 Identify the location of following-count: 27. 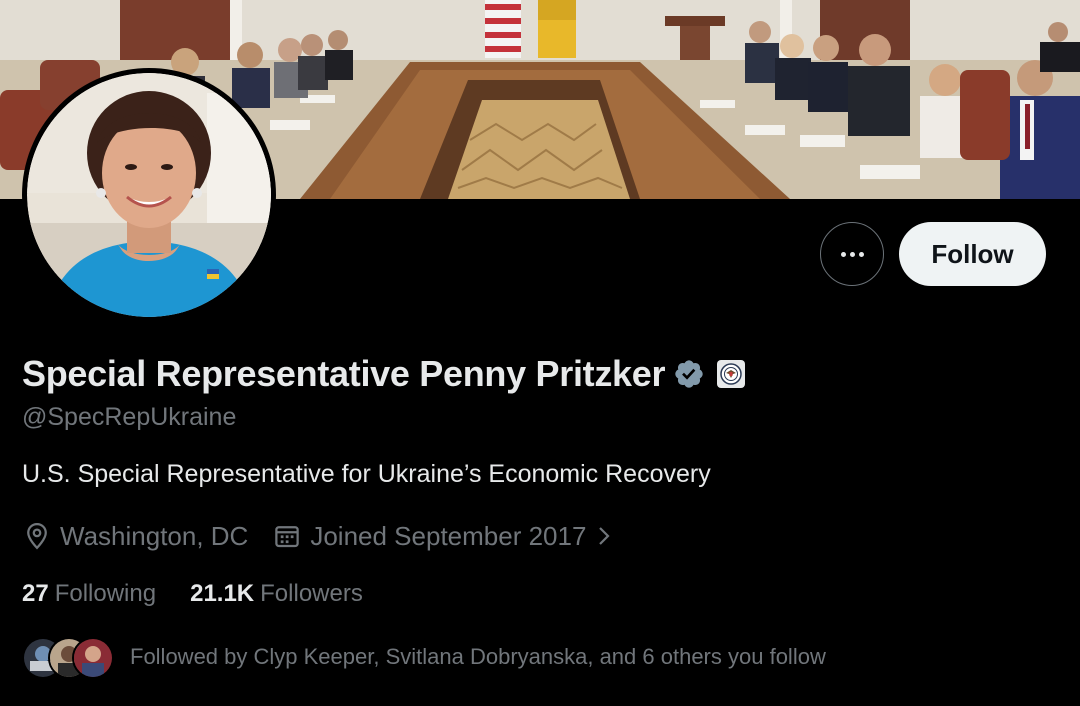
(35, 593).